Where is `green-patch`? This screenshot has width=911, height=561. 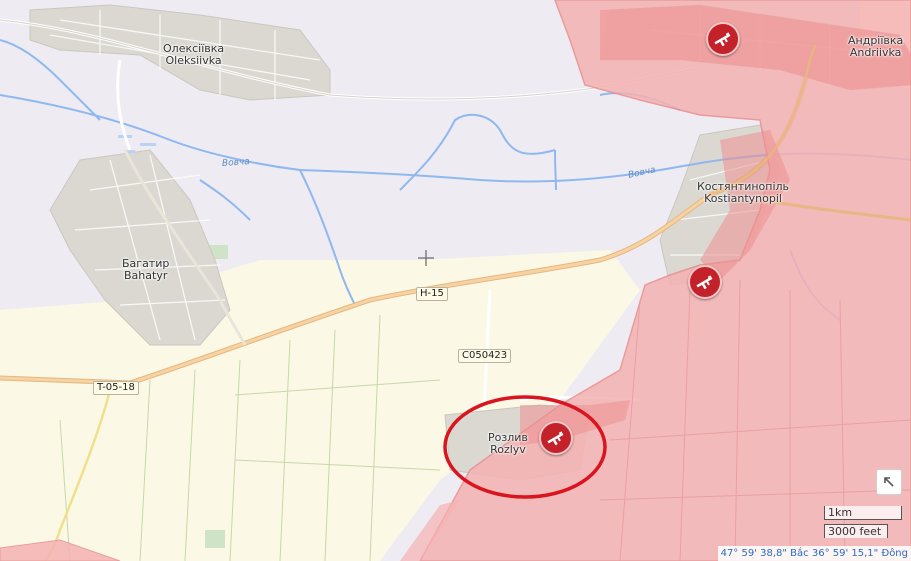
green-patch is located at coordinates (215, 539).